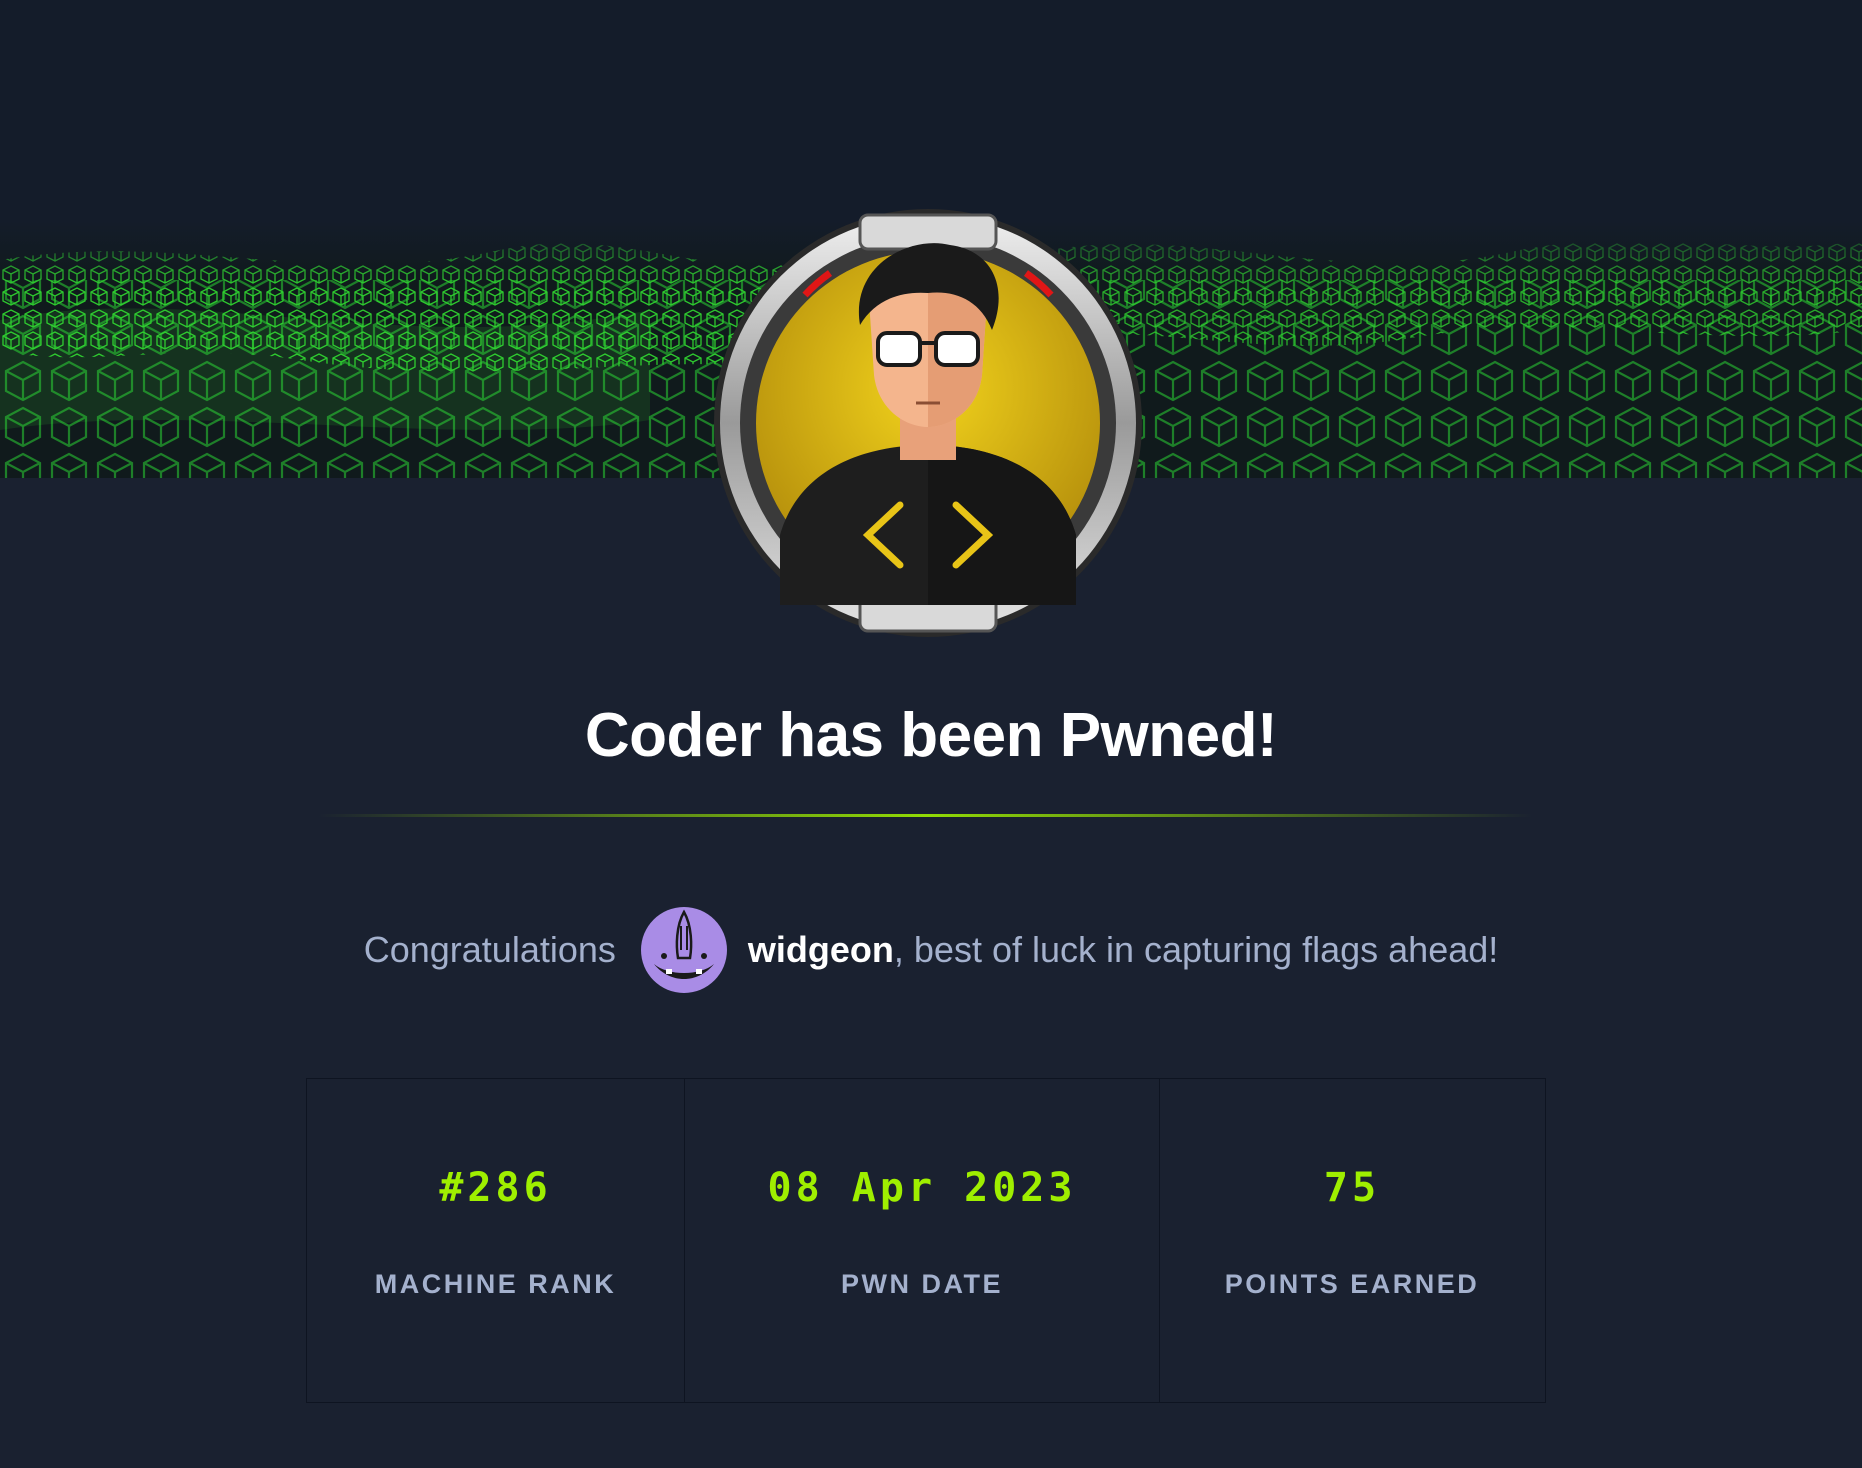 The image size is (1862, 1468). I want to click on congrats-suffix: , best of luck in capturing flags ahead!, so click(1196, 949).